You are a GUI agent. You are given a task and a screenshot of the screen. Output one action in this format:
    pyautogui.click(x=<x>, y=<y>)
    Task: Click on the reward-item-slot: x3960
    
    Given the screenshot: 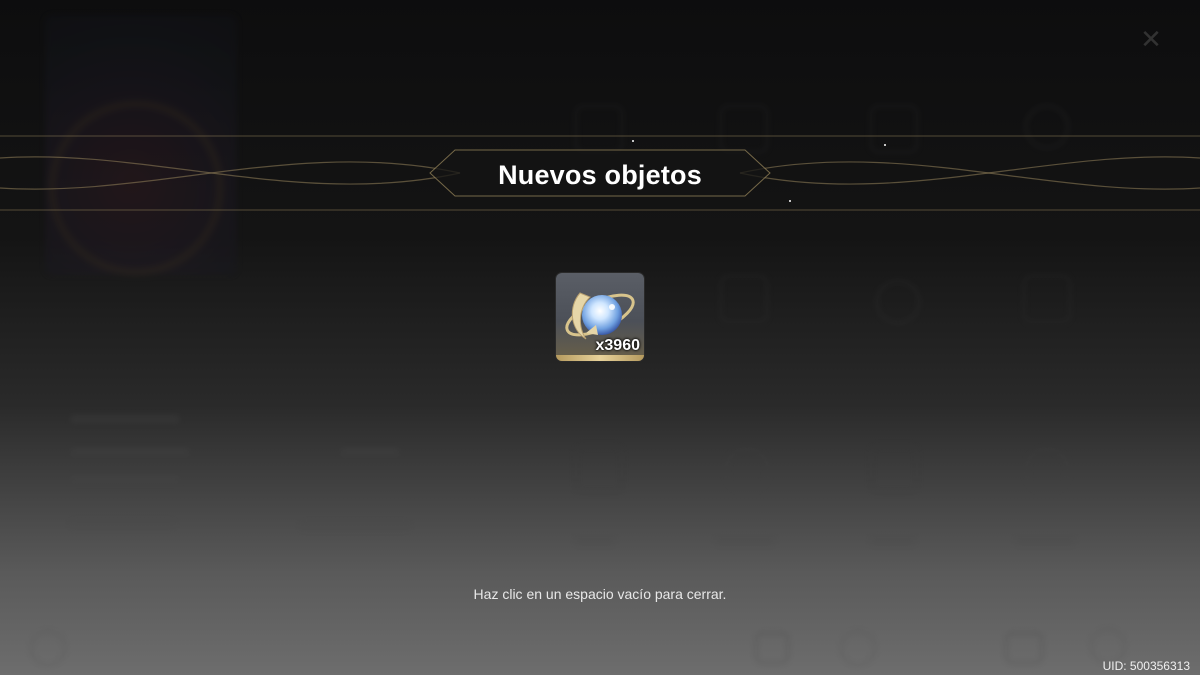 What is the action you would take?
    pyautogui.click(x=600, y=317)
    